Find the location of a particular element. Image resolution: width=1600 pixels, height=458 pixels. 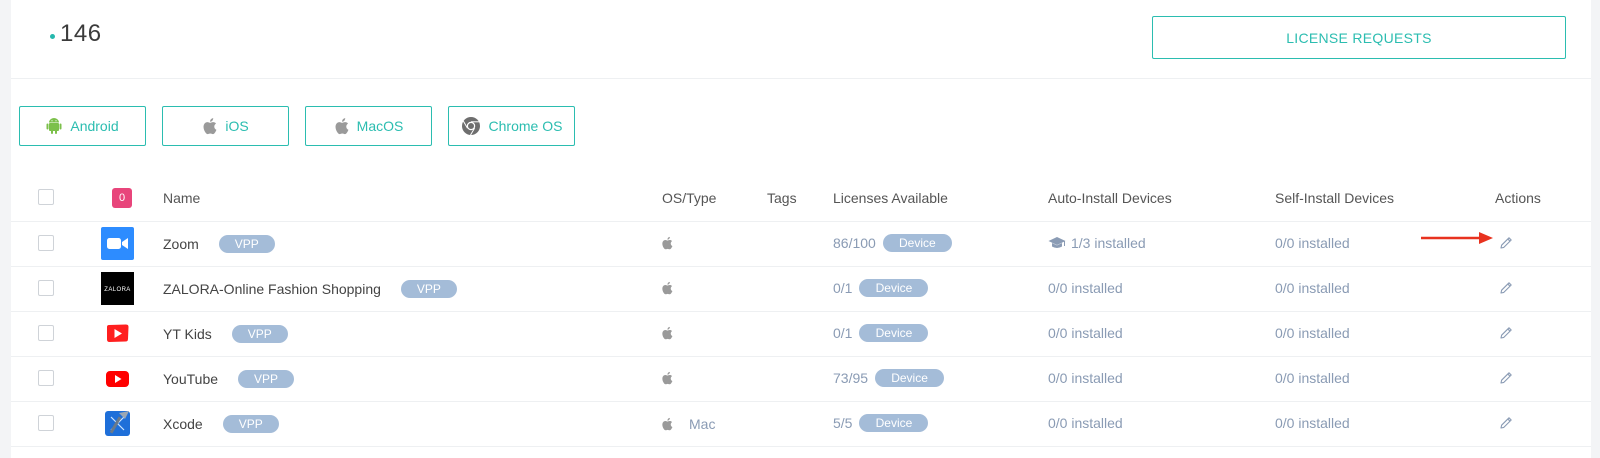

license-requests-button: LICENSE REQUESTS is located at coordinates (1359, 37).